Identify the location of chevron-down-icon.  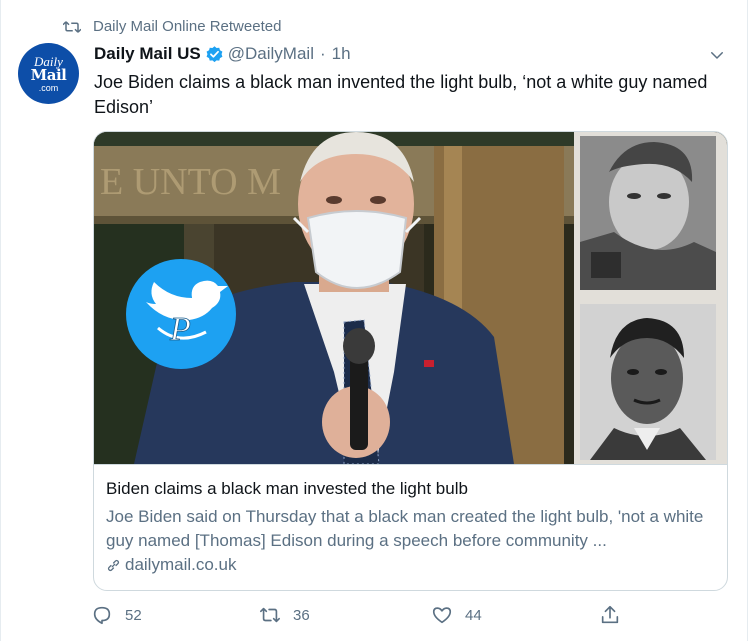
(717, 55).